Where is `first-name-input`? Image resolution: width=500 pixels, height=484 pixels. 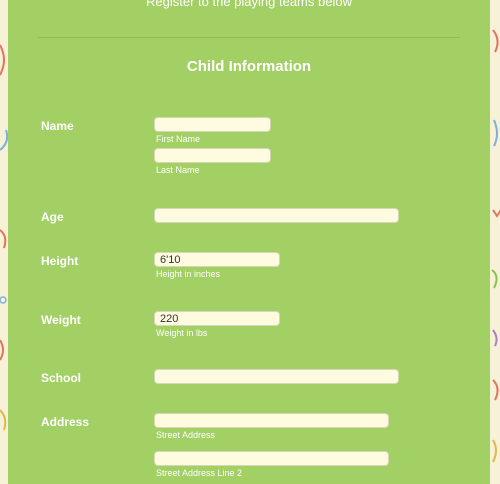 first-name-input is located at coordinates (212, 124).